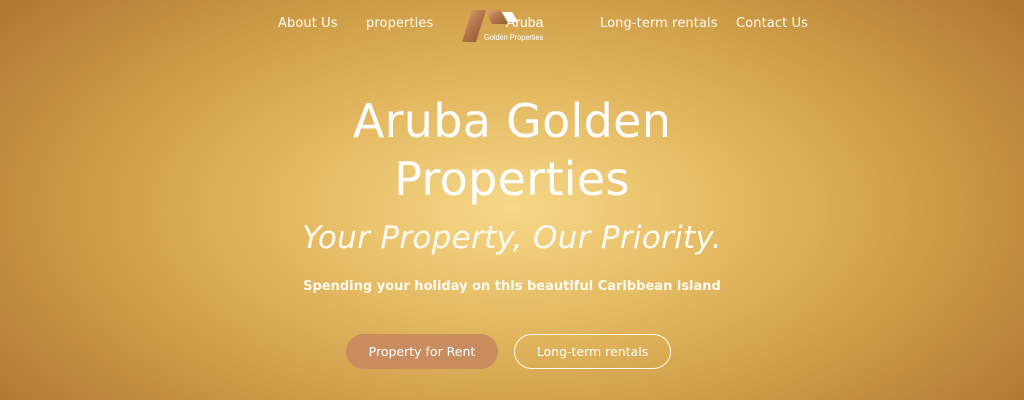  I want to click on nav-link-properties: properties, so click(399, 23).